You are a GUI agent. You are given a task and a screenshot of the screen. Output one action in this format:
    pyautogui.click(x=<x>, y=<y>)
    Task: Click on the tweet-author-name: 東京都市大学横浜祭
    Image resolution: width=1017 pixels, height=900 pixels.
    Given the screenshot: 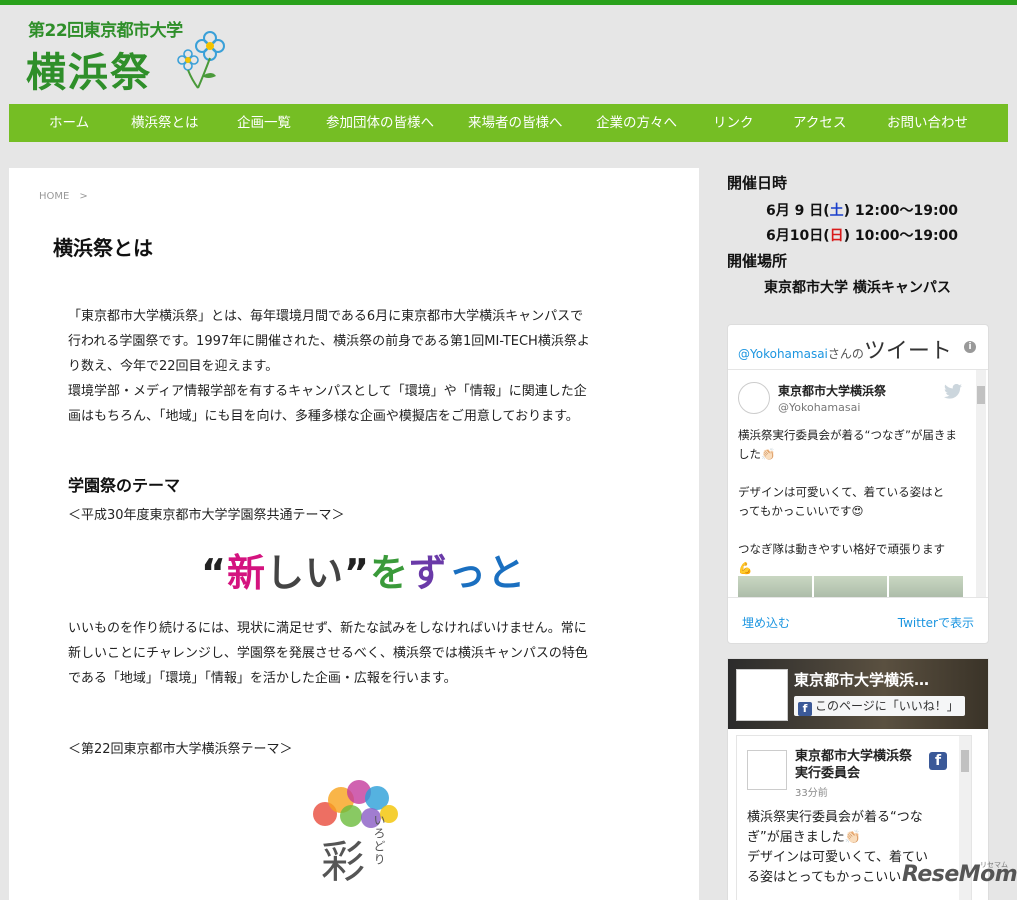 What is the action you would take?
    pyautogui.click(x=832, y=390)
    